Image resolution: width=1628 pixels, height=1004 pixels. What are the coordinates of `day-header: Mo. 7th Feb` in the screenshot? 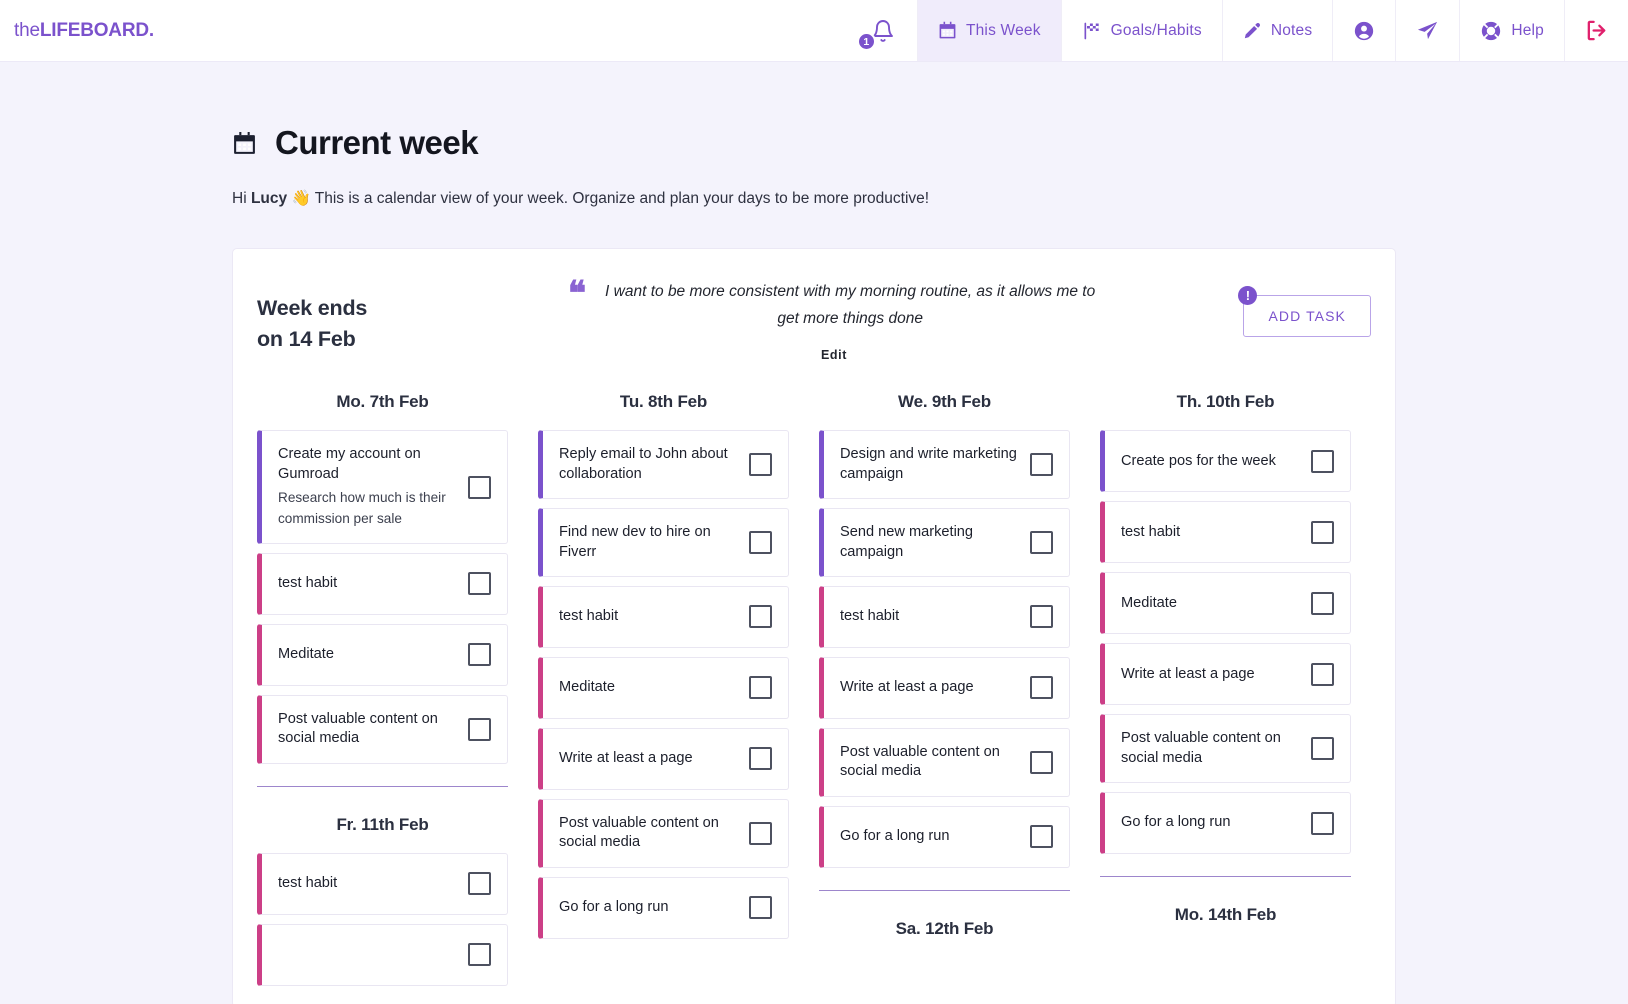 It's located at (382, 402).